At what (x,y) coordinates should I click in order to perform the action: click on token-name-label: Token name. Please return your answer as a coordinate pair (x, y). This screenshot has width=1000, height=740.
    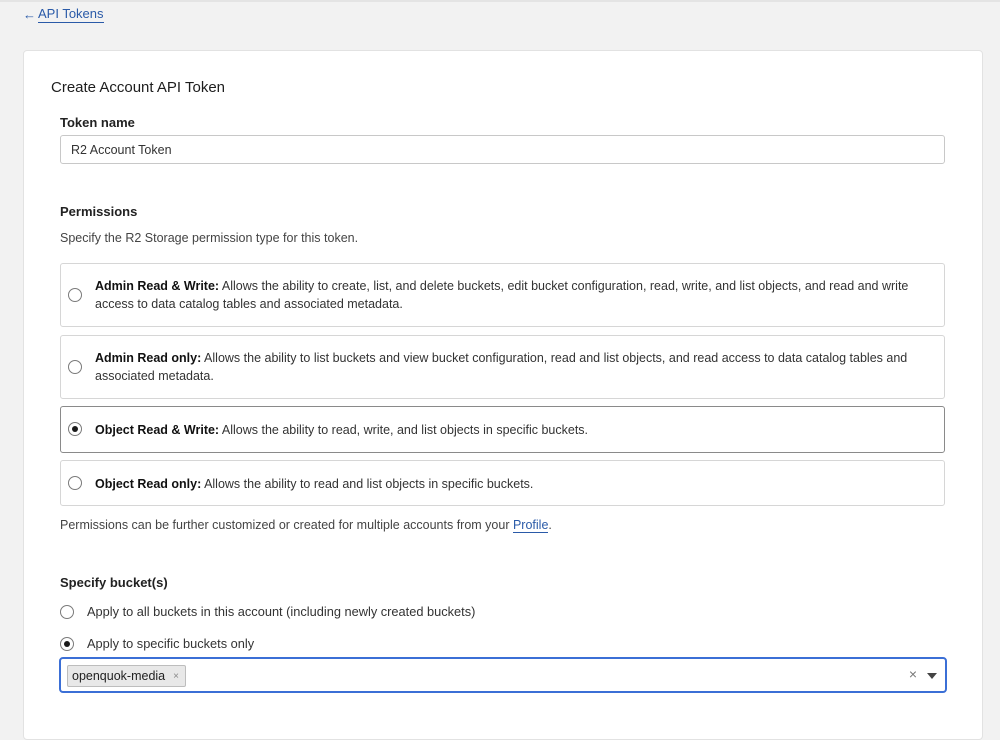
    Looking at the image, I should click on (97, 122).